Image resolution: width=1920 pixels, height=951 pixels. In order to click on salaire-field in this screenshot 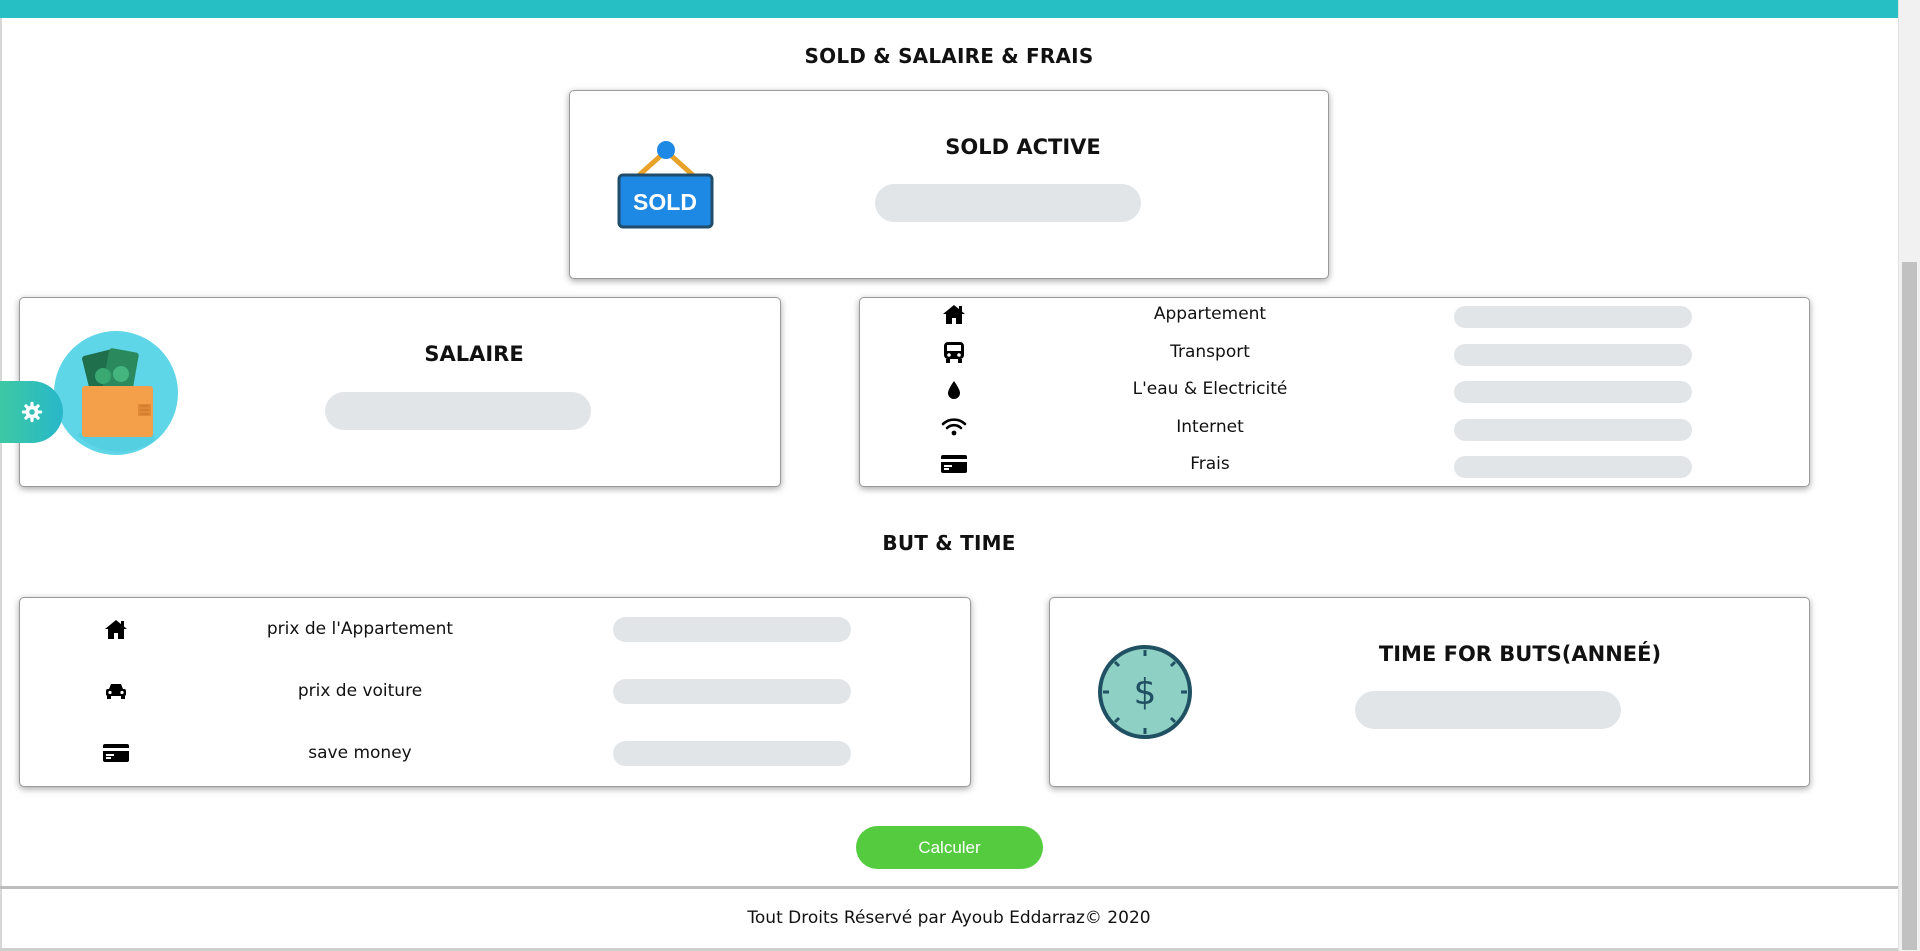, I will do `click(458, 411)`.